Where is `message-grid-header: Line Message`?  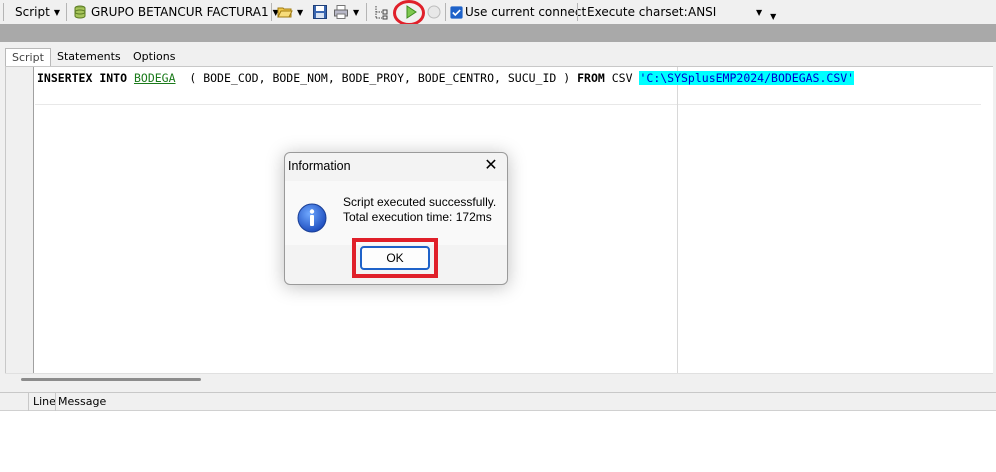 message-grid-header: Line Message is located at coordinates (498, 402).